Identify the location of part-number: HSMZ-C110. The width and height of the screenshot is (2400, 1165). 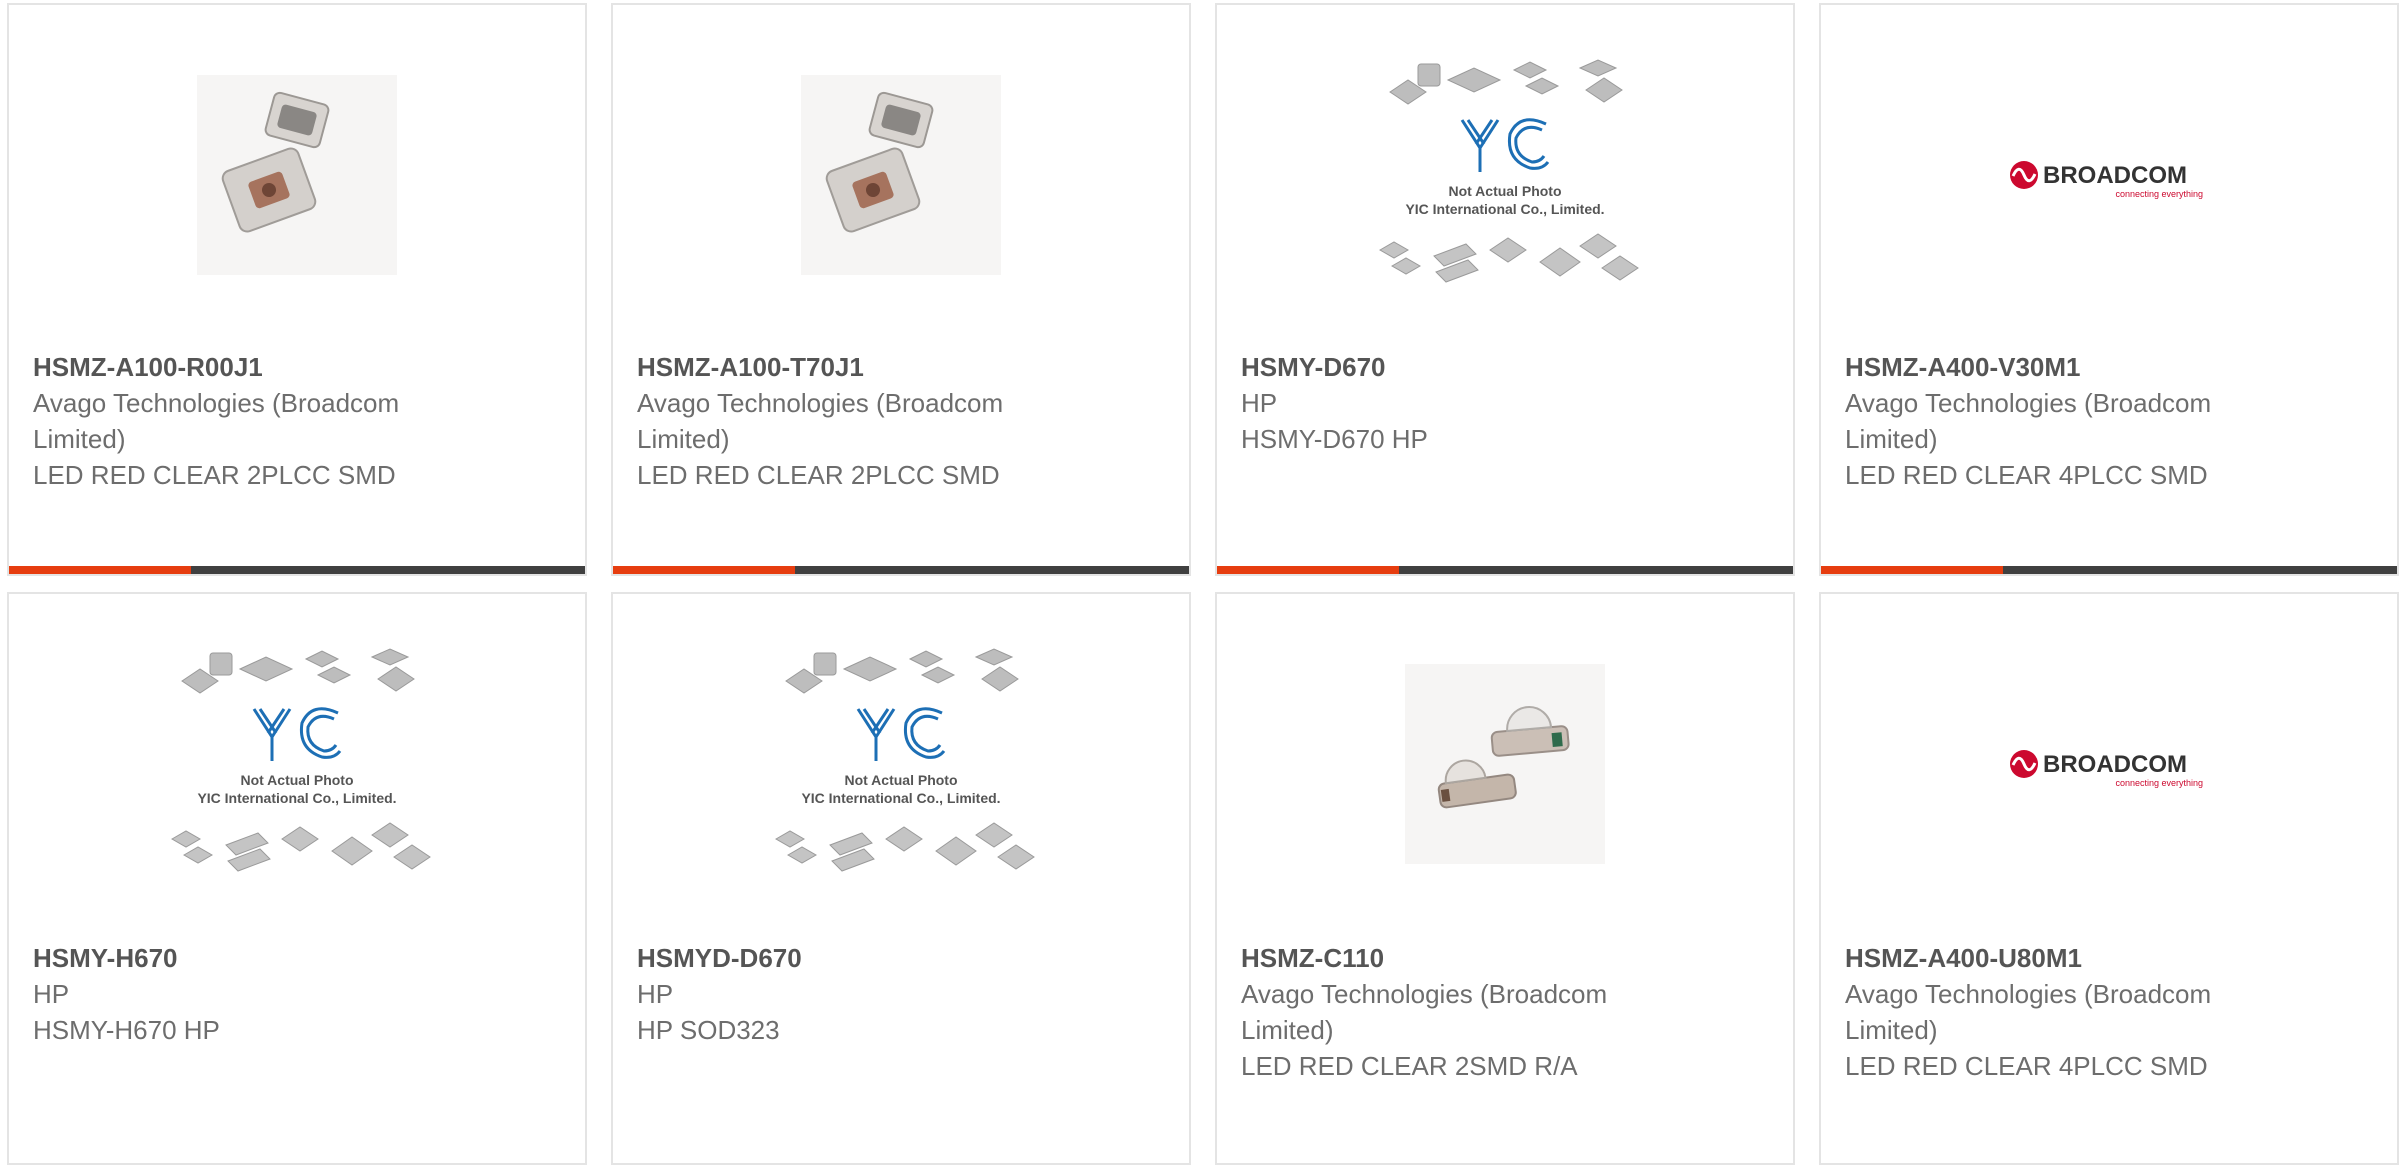
(1505, 958).